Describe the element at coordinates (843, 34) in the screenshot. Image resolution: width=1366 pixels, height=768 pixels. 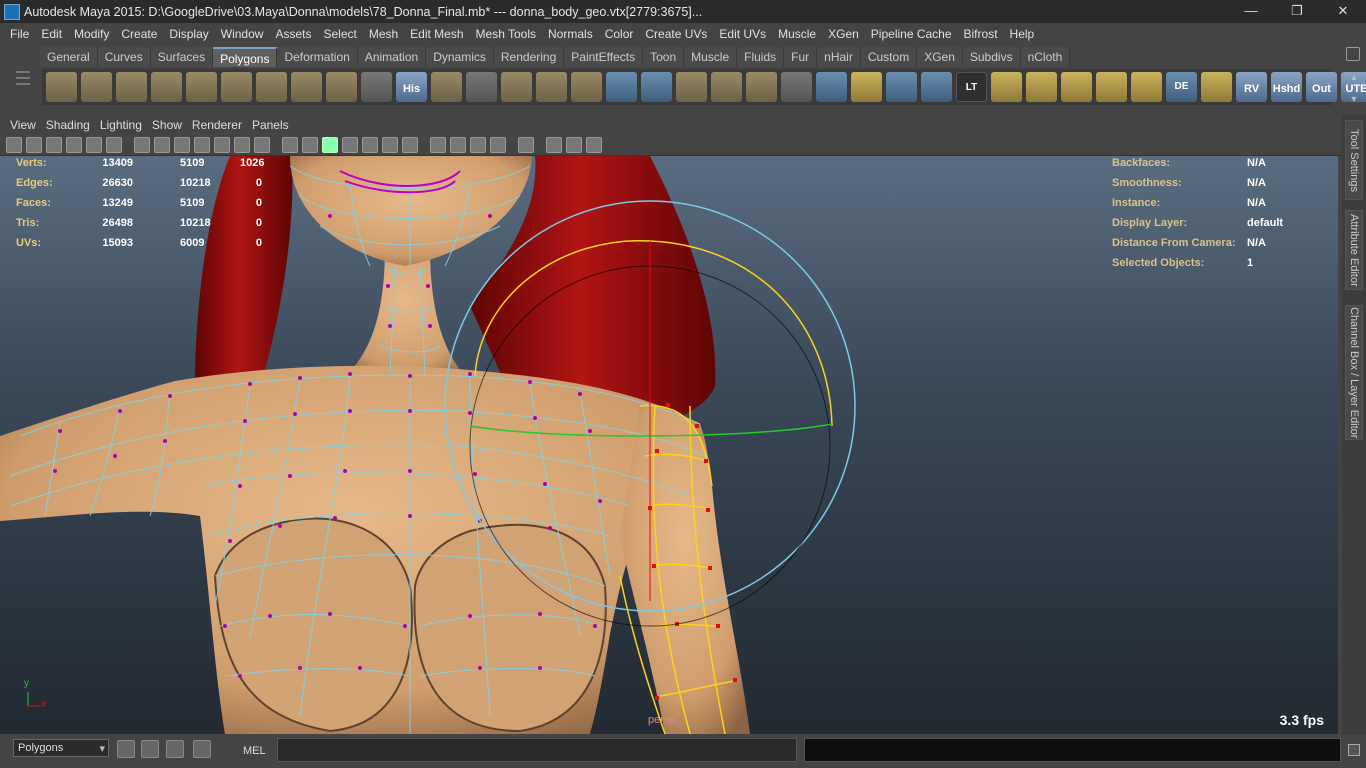
I see `menu-xgen: XGen` at that location.